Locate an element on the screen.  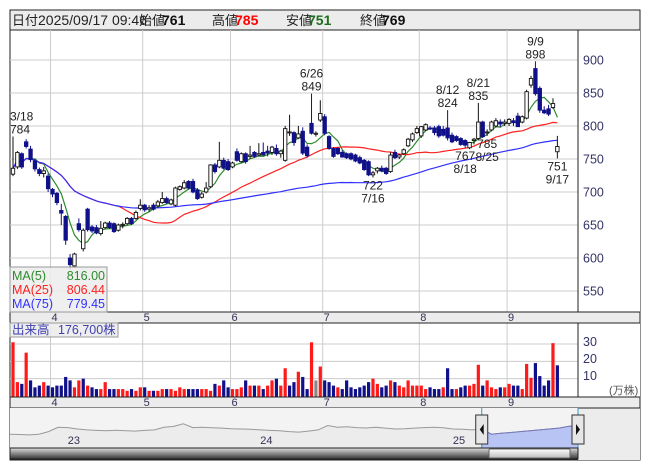
volume-legend: 出来高 176,700株 is located at coordinates (64, 330).